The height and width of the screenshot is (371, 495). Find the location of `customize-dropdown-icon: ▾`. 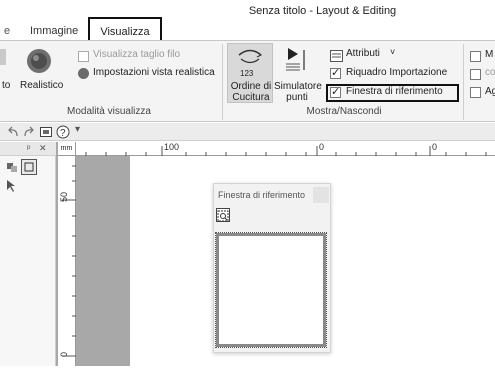

customize-dropdown-icon: ▾ is located at coordinates (77, 129).